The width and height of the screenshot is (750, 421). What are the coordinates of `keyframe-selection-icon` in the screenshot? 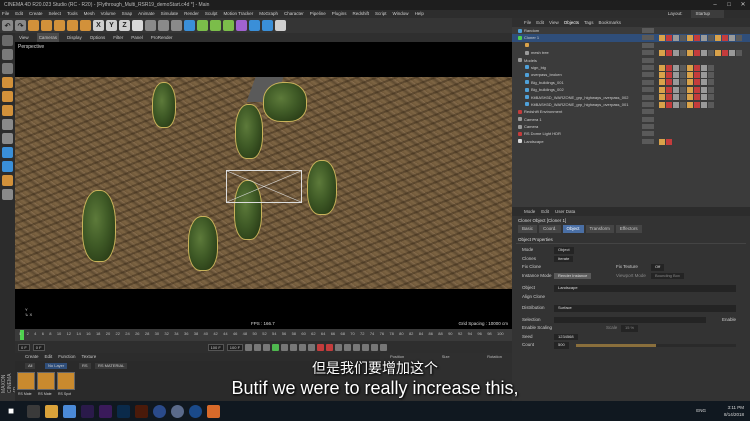 It's located at (339, 347).